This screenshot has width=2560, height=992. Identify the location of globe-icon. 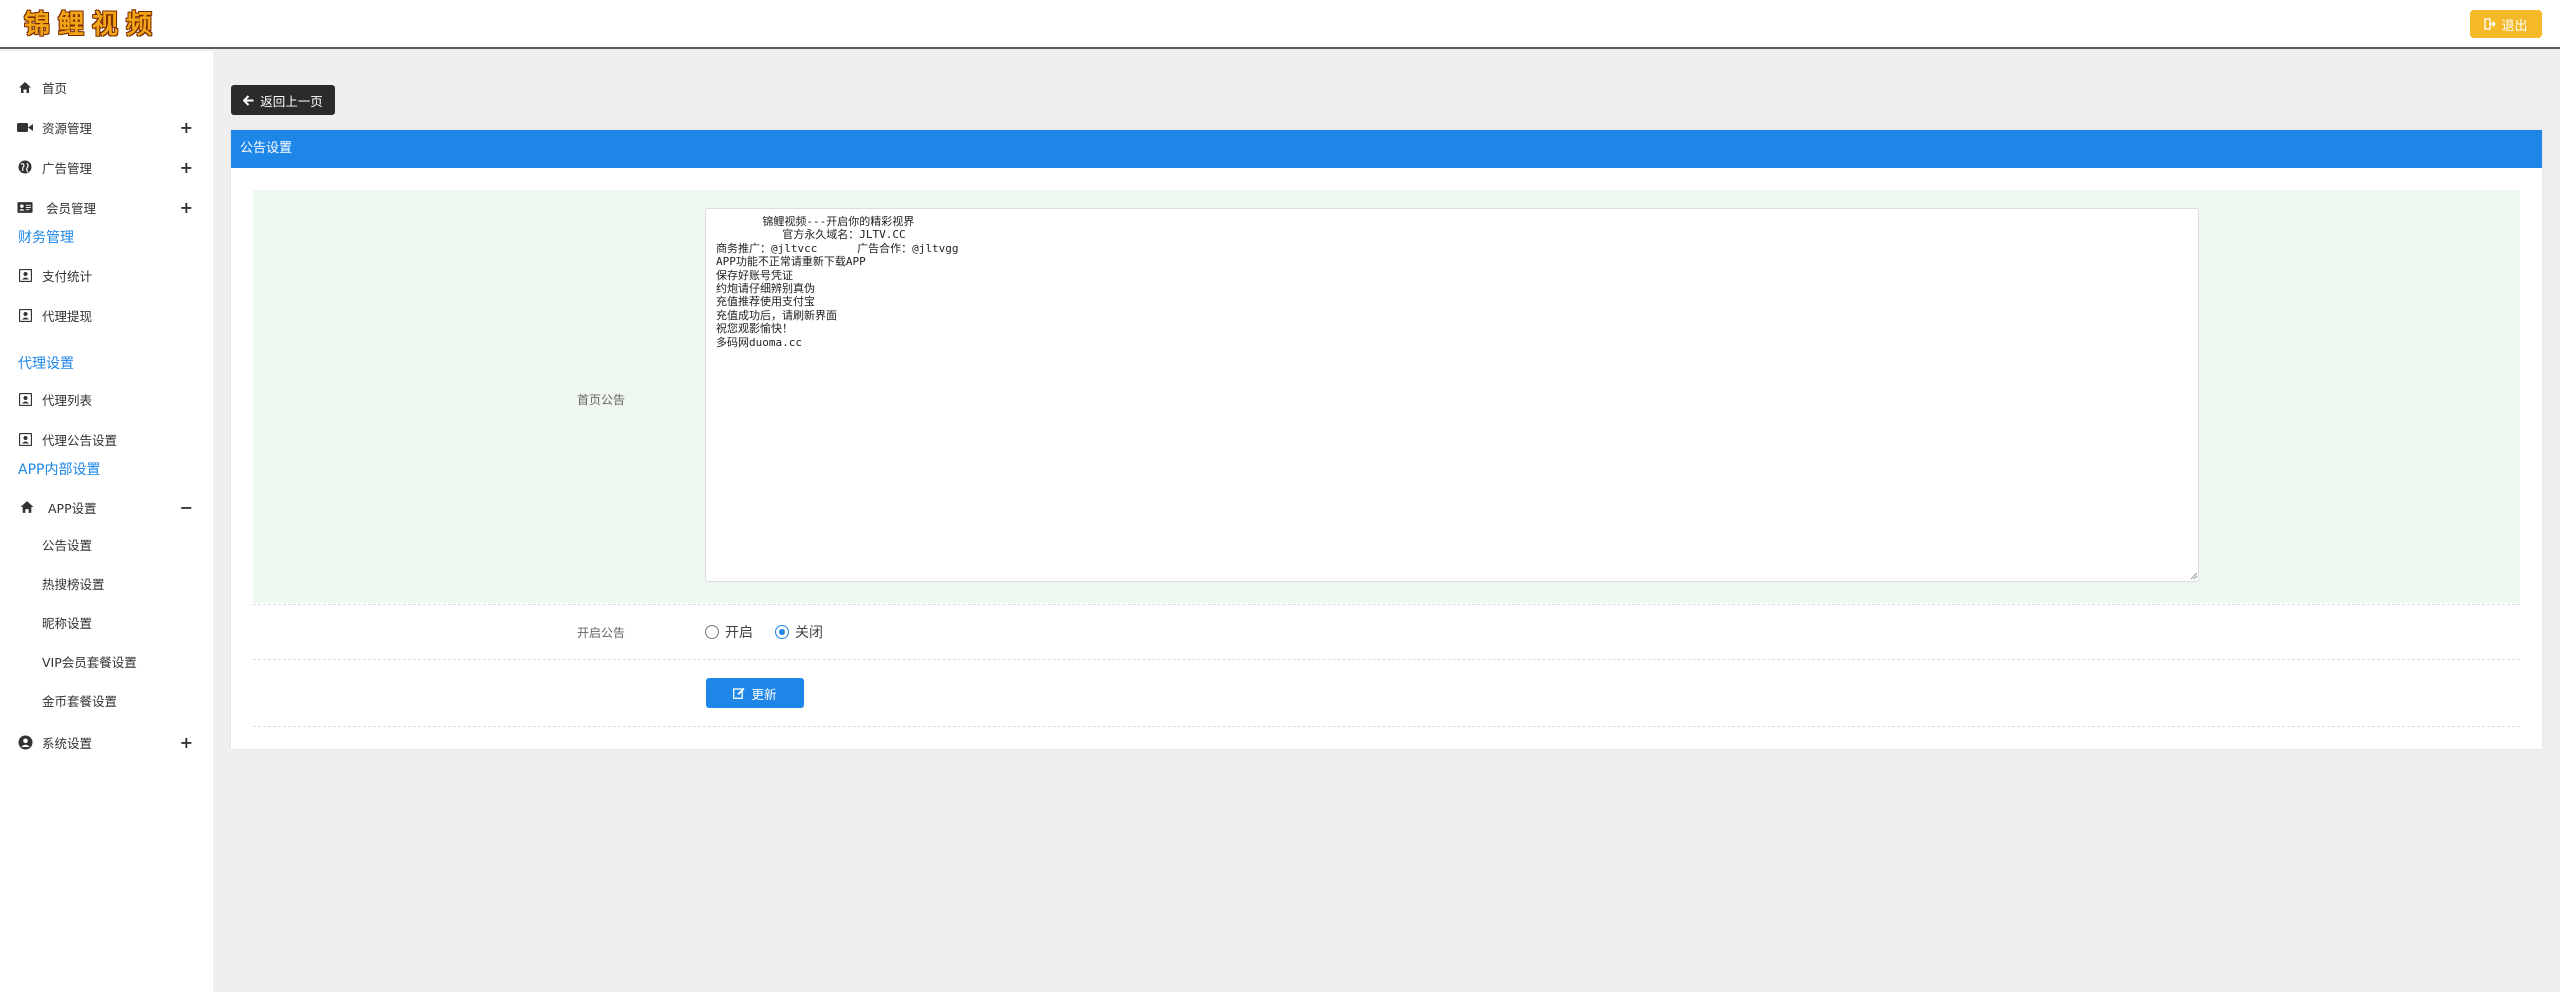
(25, 167).